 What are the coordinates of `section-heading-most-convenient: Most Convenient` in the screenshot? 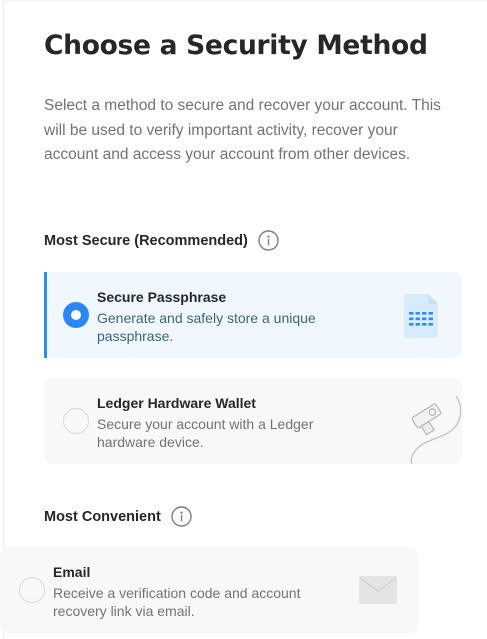 It's located at (118, 516).